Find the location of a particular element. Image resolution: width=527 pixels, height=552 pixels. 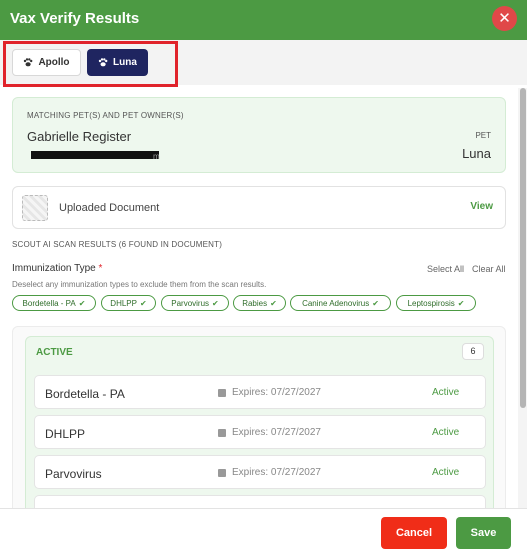

active-count-badge: 6 is located at coordinates (473, 351).